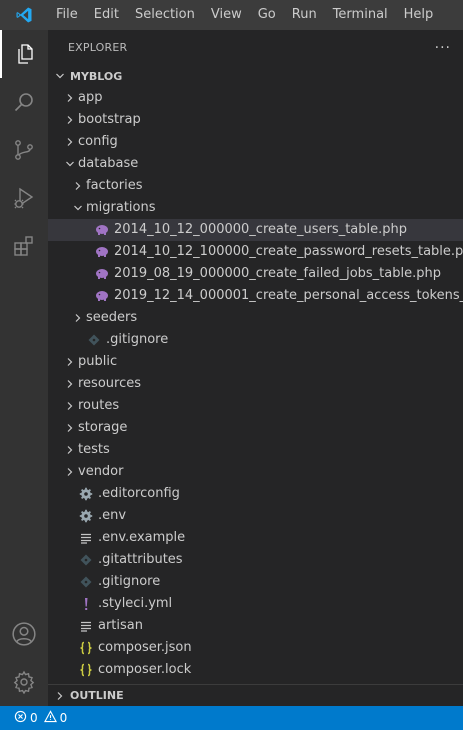  What do you see at coordinates (255, 142) in the screenshot?
I see `folder-item-config: config` at bounding box center [255, 142].